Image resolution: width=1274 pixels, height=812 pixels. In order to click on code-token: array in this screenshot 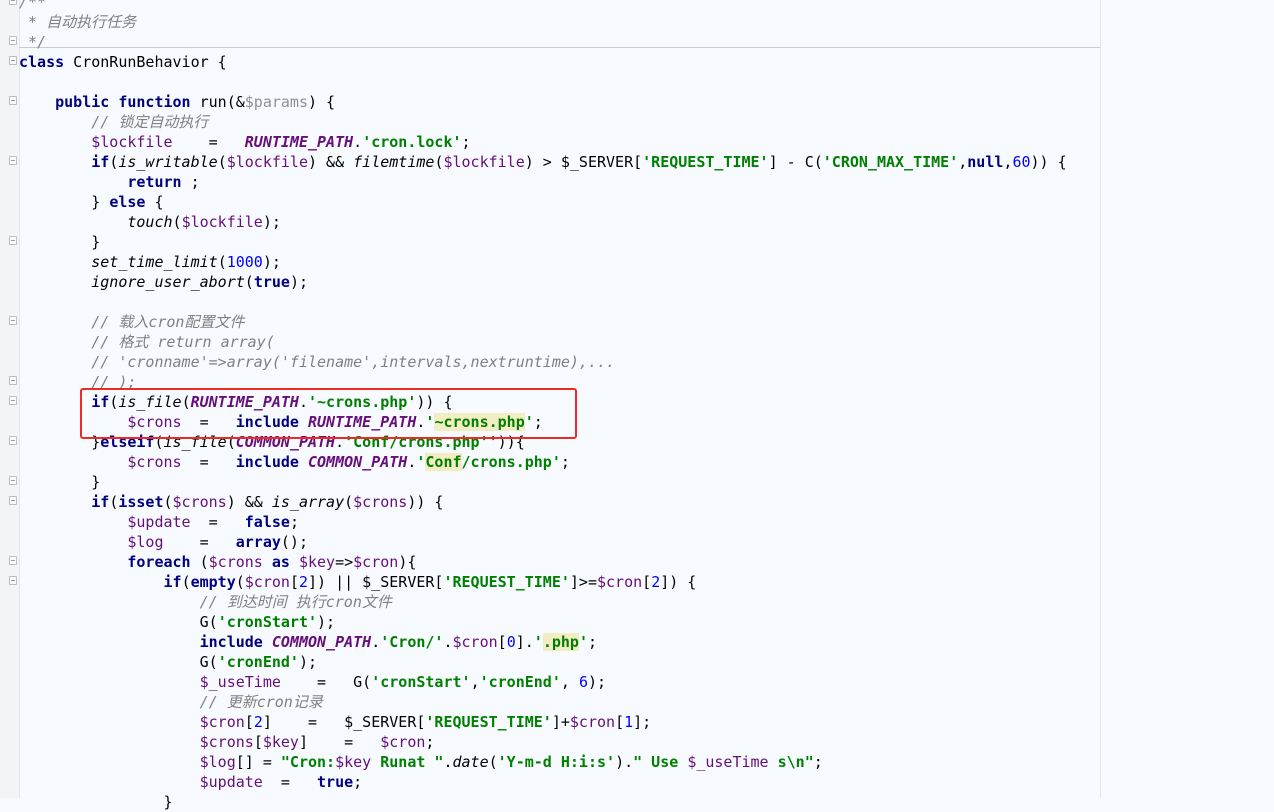, I will do `click(258, 542)`.